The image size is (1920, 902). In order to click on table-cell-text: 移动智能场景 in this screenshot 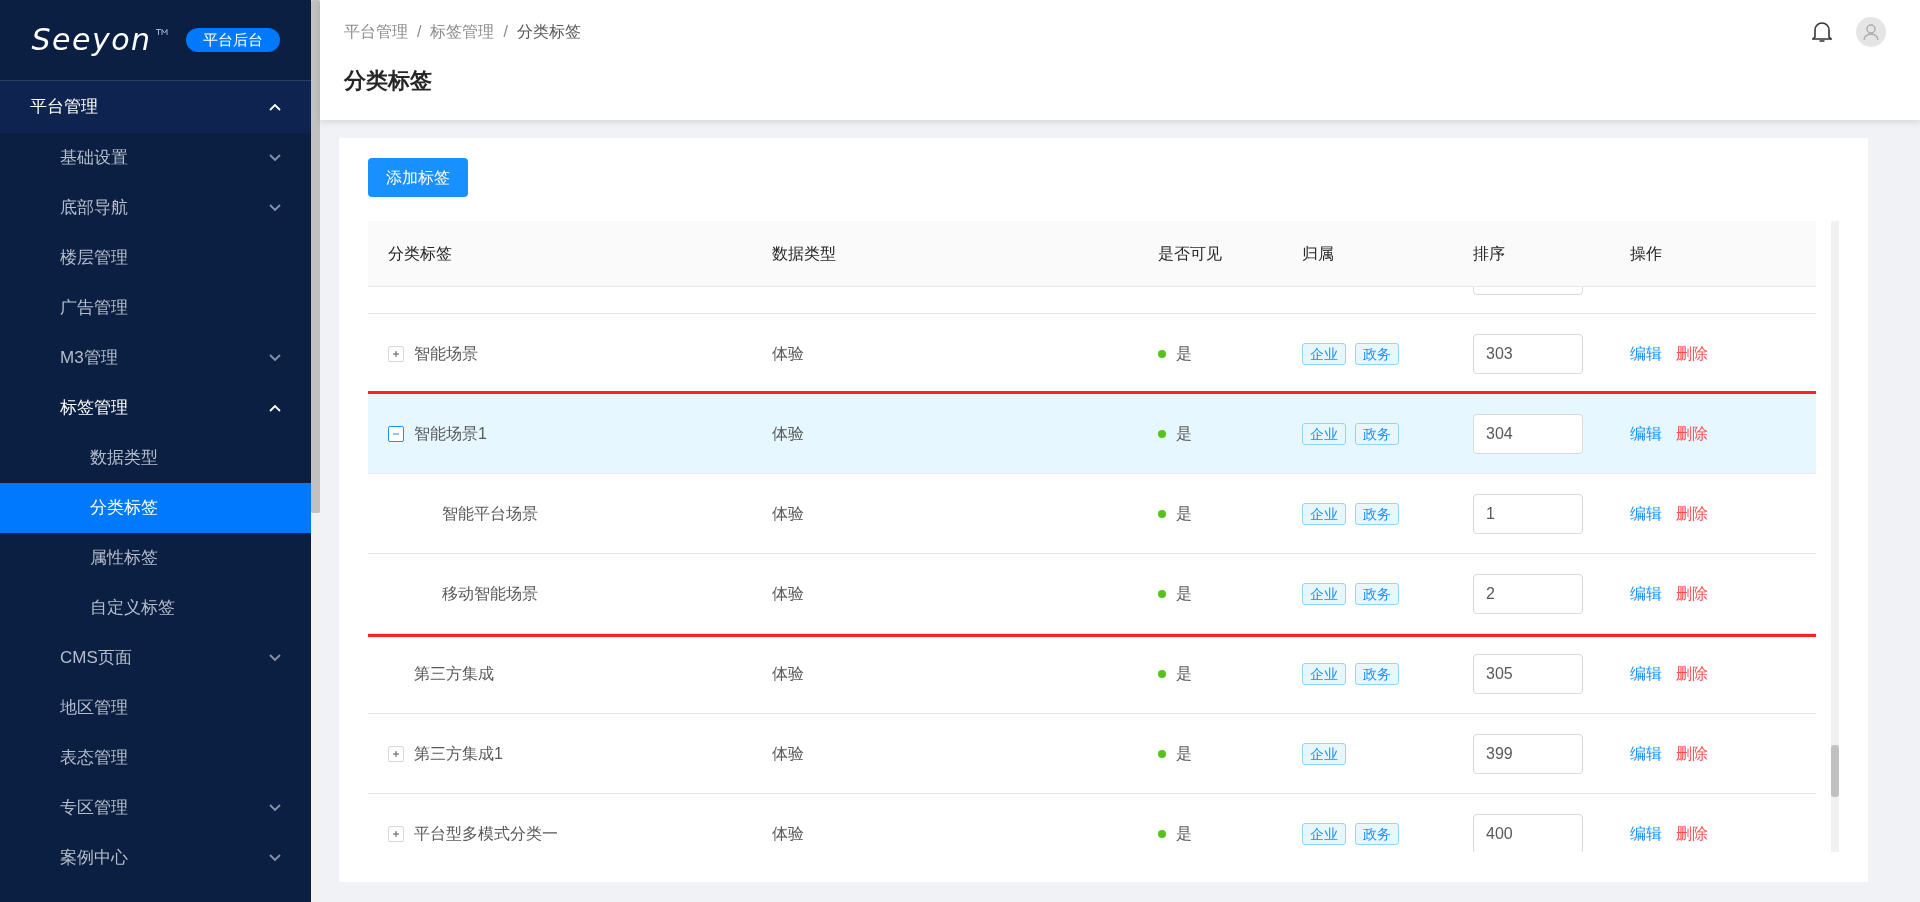, I will do `click(490, 593)`.